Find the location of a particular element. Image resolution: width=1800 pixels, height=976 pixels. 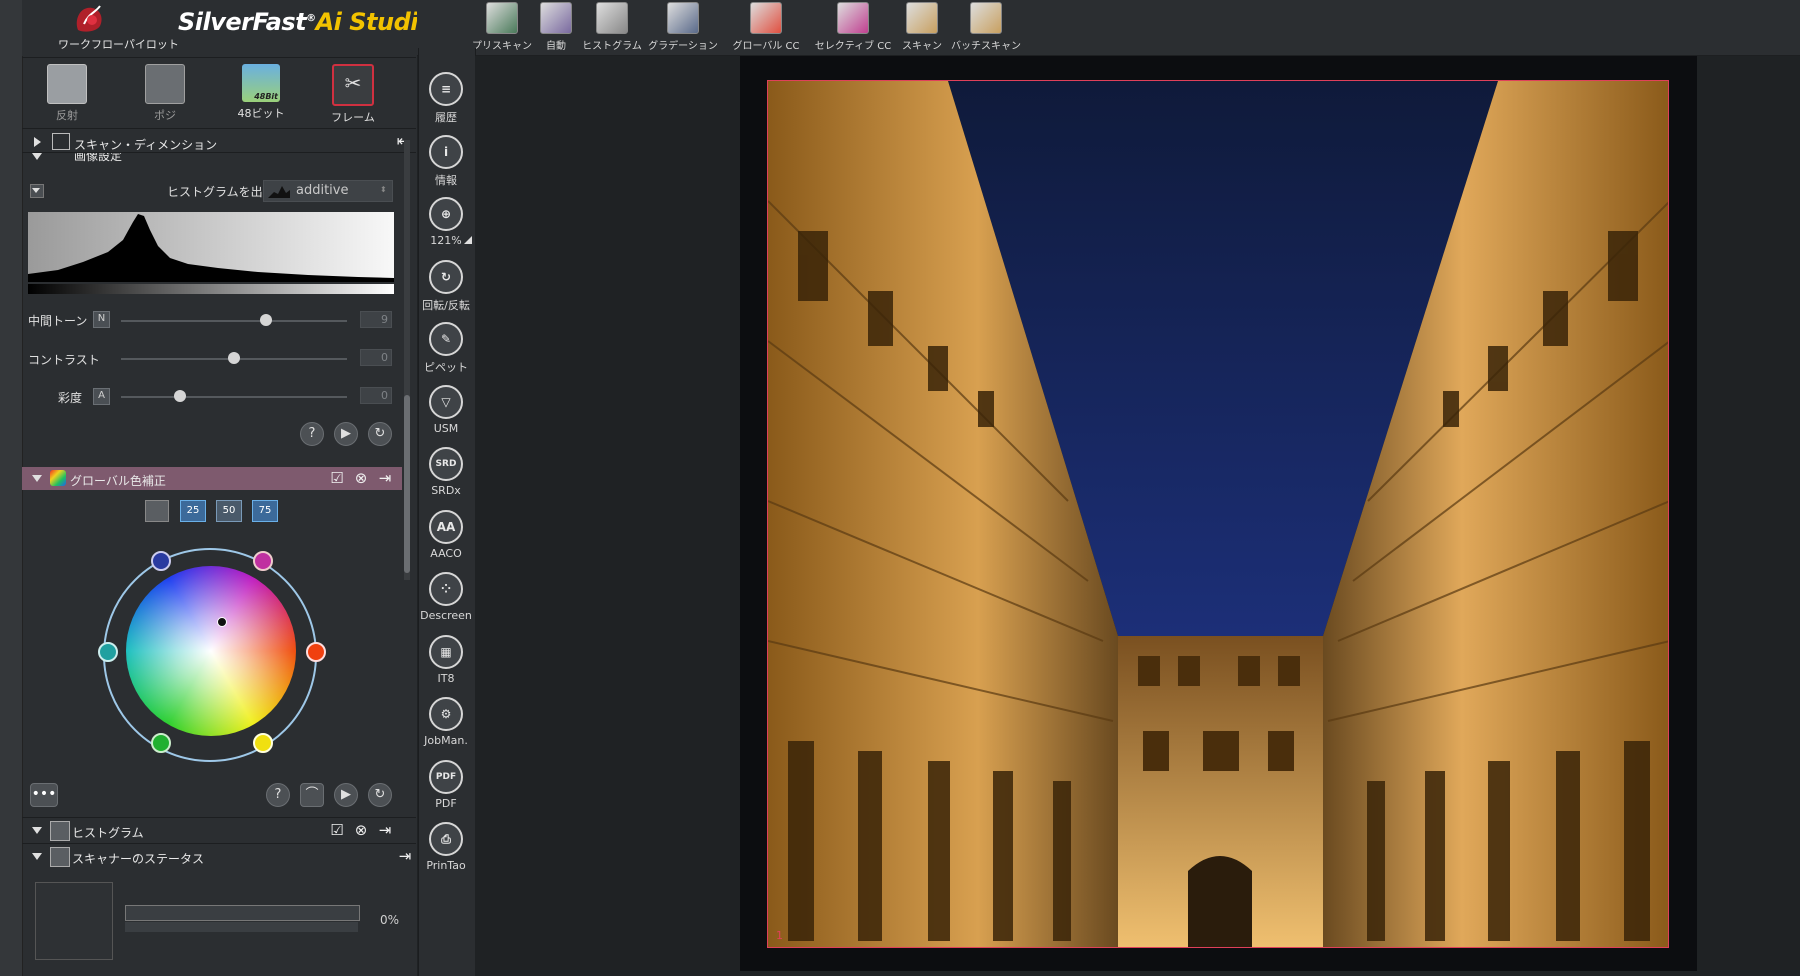

saturation-slider-knob is located at coordinates (179, 396).